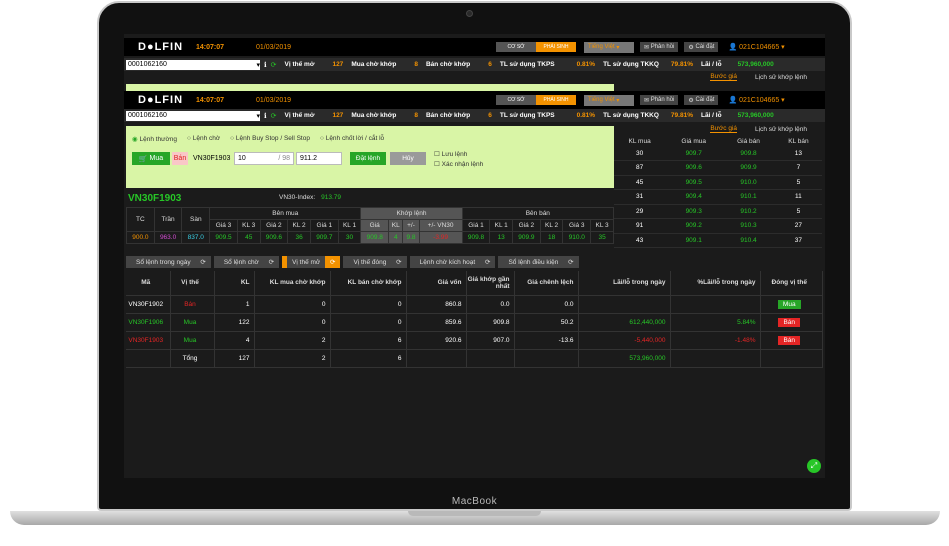 This screenshot has width=949, height=546. What do you see at coordinates (694, 197) in the screenshot?
I see `depth-gia-mua: 909.4` at bounding box center [694, 197].